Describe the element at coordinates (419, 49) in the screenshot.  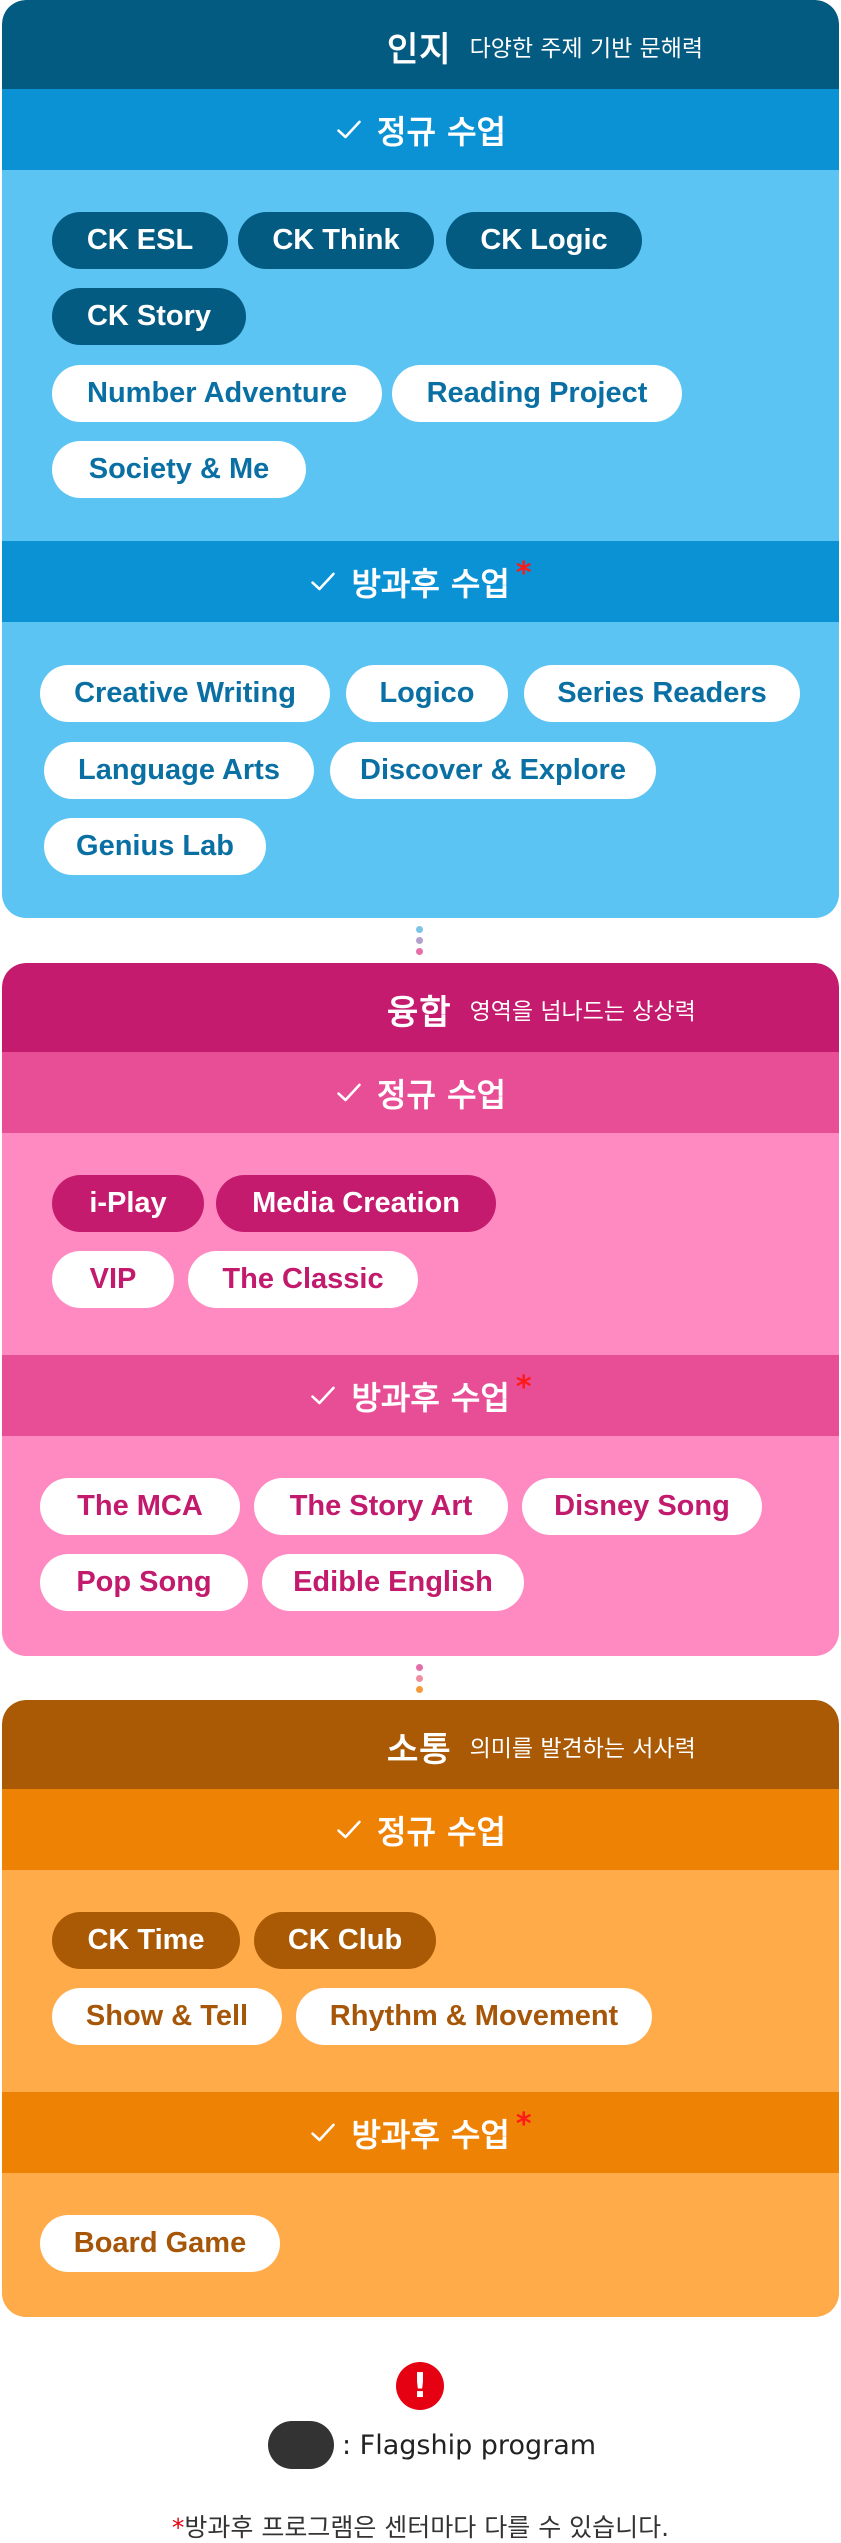
I see `section-title: 인지` at that location.